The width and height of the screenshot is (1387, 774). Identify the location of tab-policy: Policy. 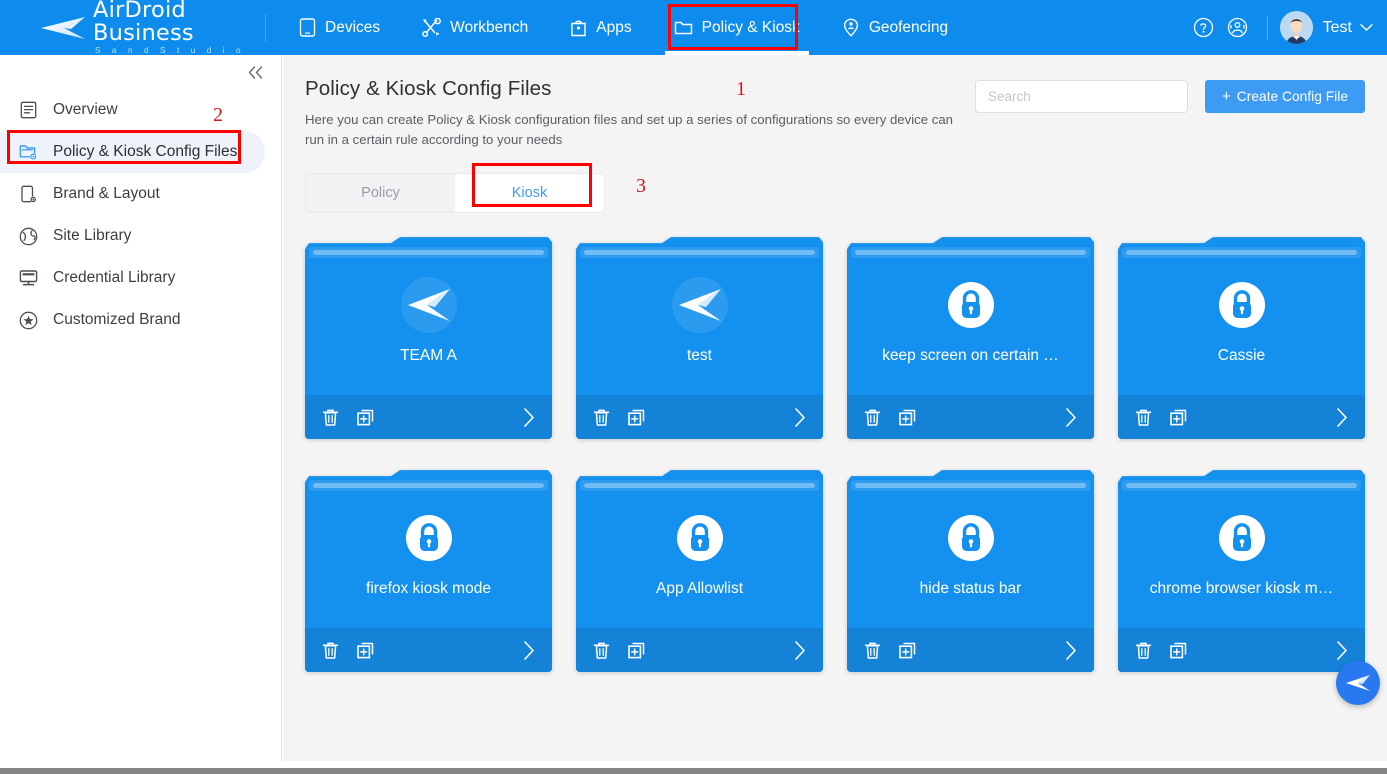
(380, 193).